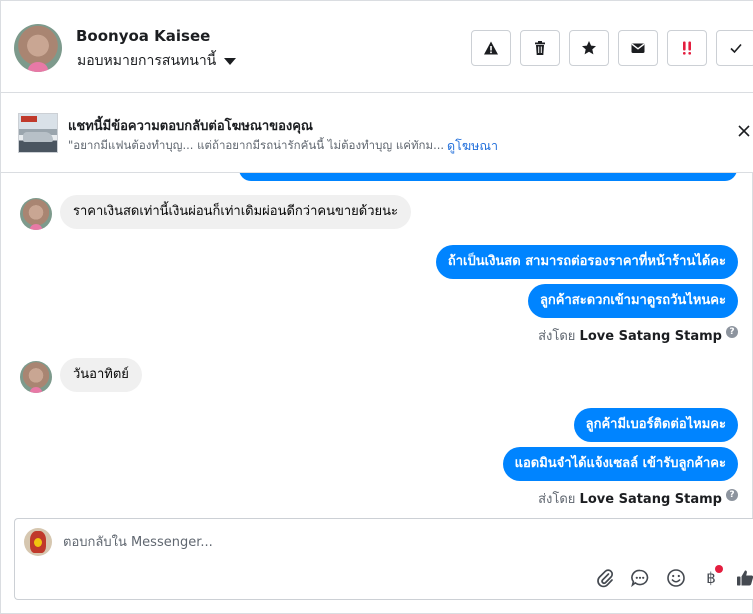 The height and width of the screenshot is (614, 753). What do you see at coordinates (472, 146) in the screenshot?
I see `view-ad-link: ดูโฆษณา` at bounding box center [472, 146].